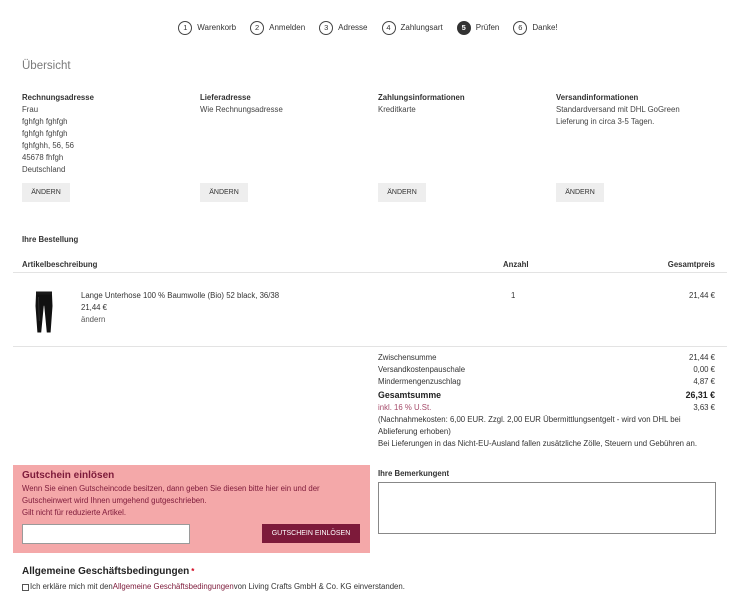 The width and height of the screenshot is (740, 613). What do you see at coordinates (74, 512) in the screenshot?
I see `coupon-restriction: Gilt nicht für reduzierte Artikel.` at bounding box center [74, 512].